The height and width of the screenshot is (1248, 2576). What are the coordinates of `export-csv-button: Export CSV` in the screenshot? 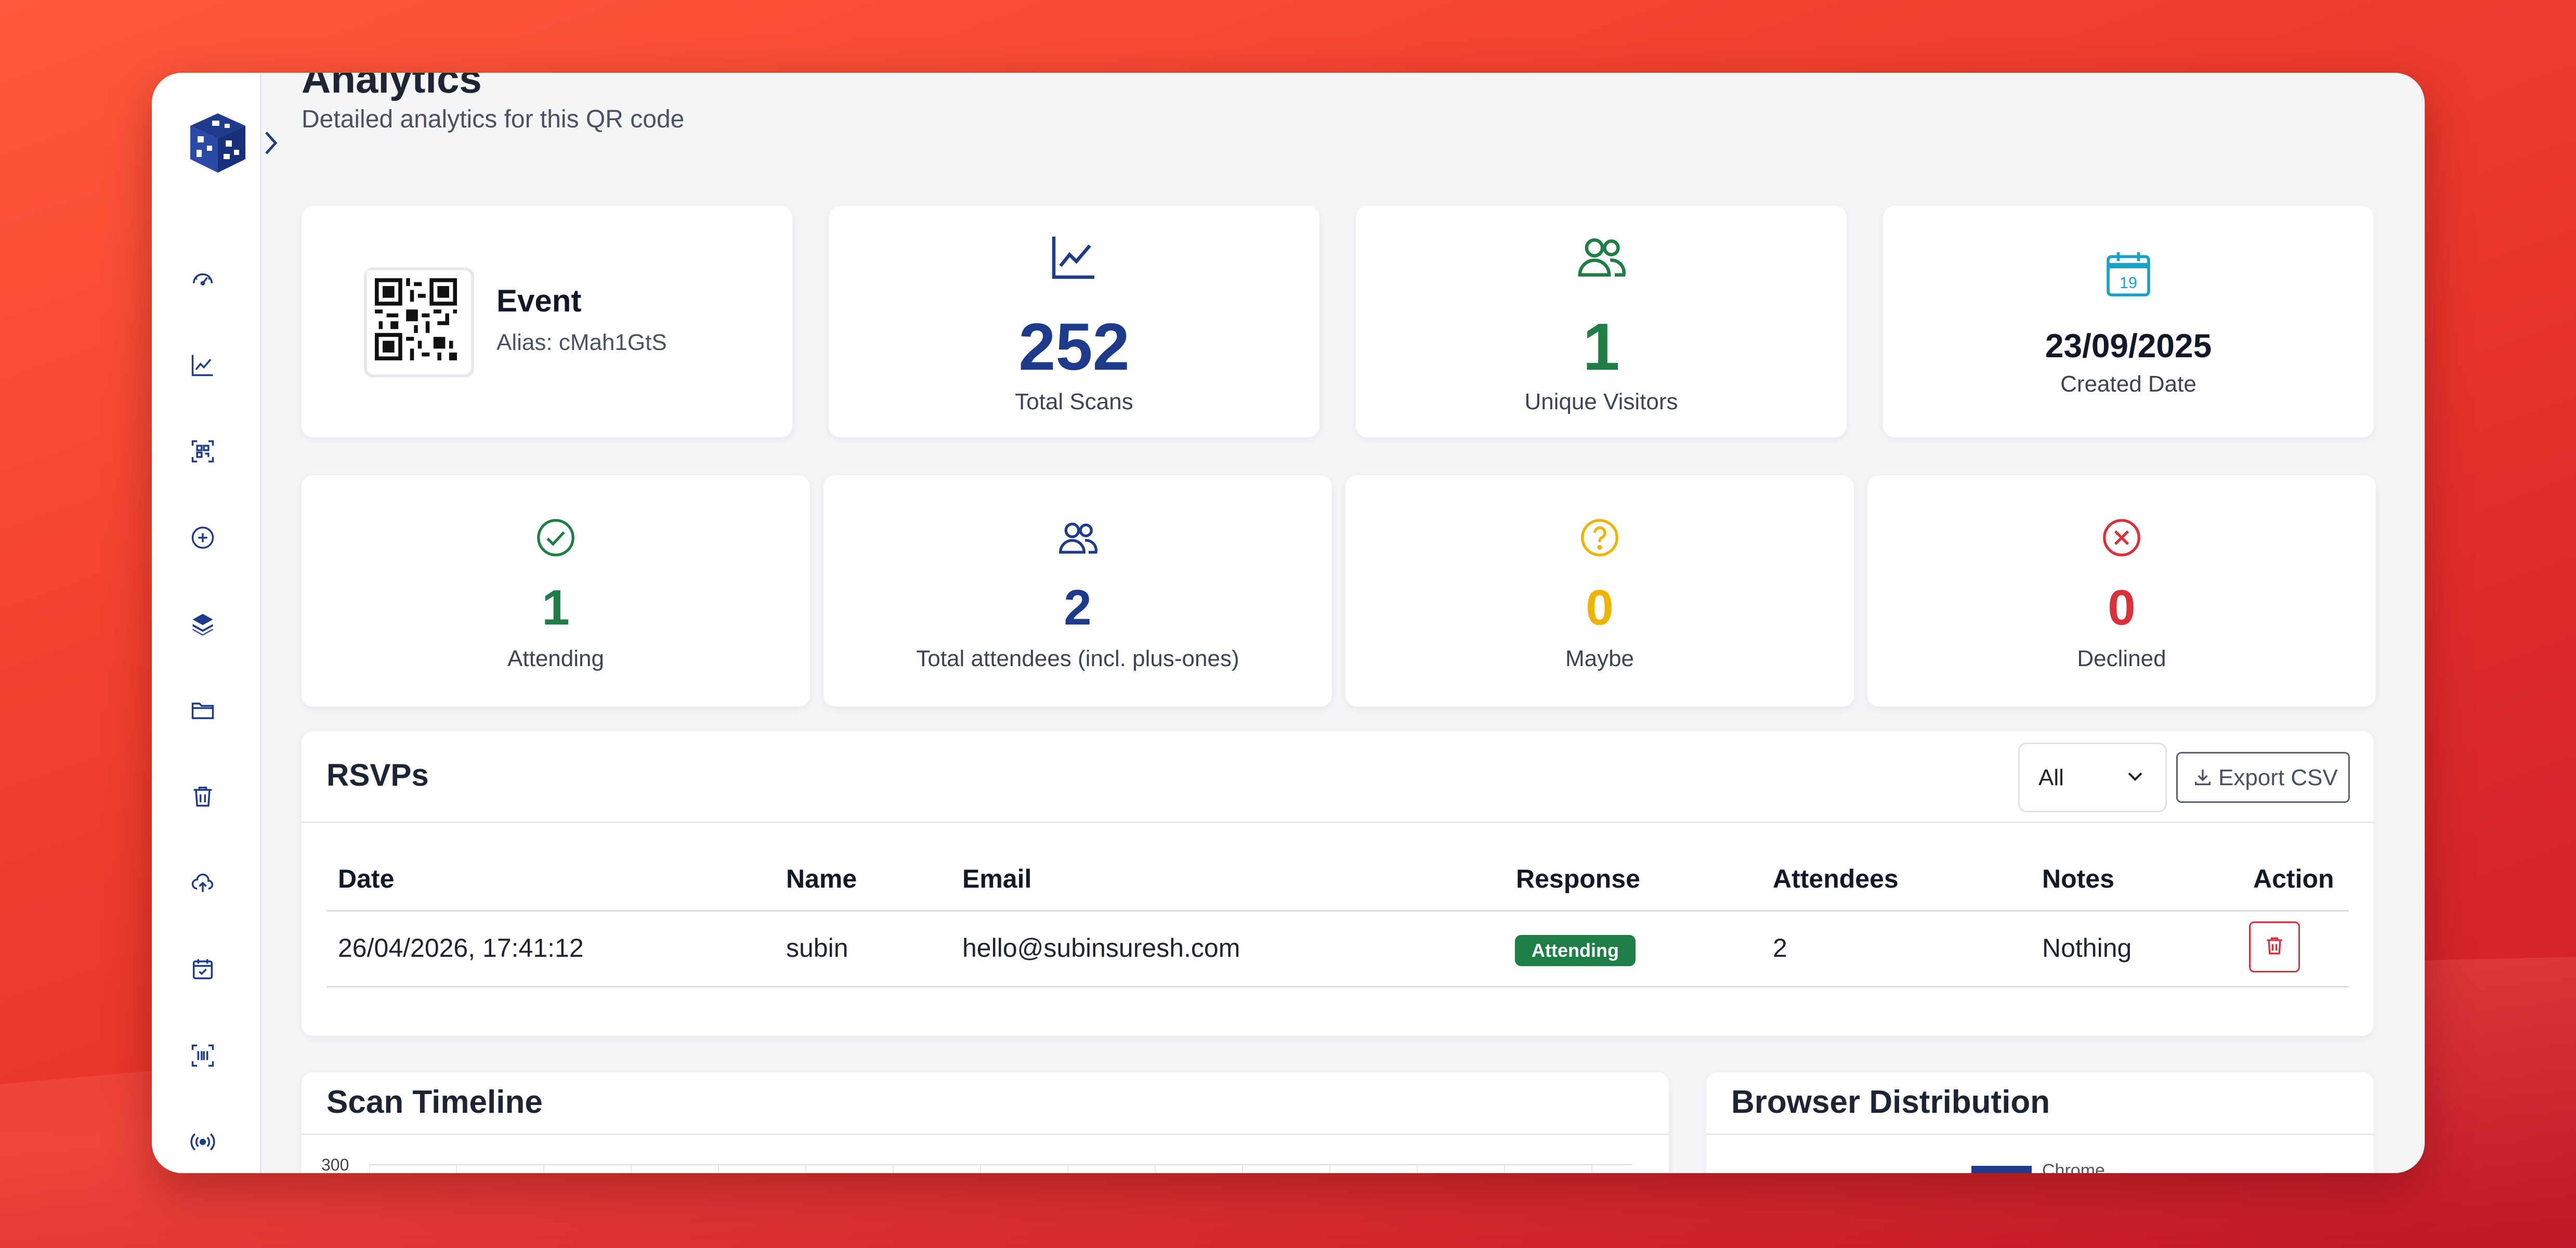 It's located at (2263, 777).